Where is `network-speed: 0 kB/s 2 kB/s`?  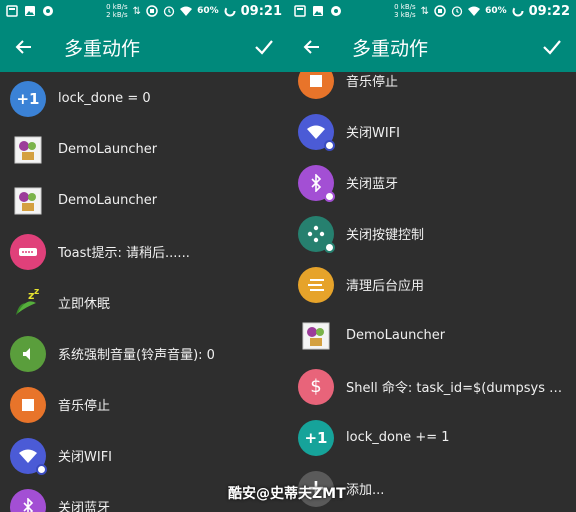 network-speed: 0 kB/s 2 kB/s is located at coordinates (117, 11).